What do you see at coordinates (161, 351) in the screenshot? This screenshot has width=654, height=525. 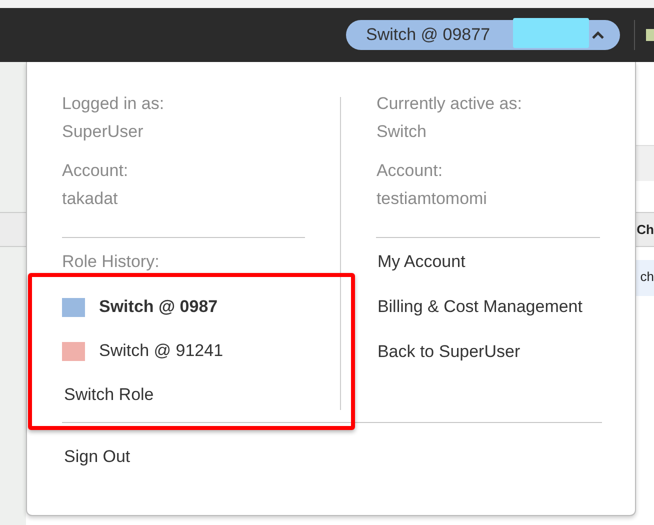 I see `role-link: Switch @ 91241` at bounding box center [161, 351].